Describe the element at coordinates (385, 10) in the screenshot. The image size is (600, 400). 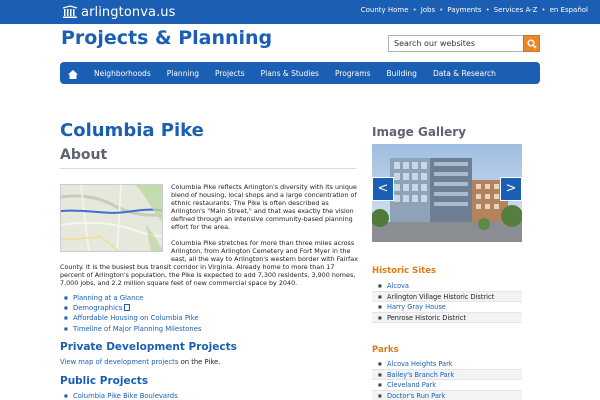
I see `county-home-link: County Home` at that location.